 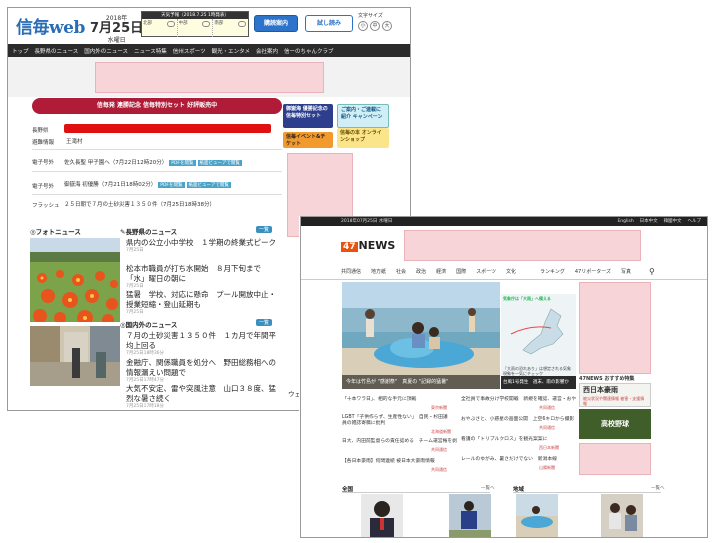 I want to click on nav-item: 経済, so click(x=441, y=271).